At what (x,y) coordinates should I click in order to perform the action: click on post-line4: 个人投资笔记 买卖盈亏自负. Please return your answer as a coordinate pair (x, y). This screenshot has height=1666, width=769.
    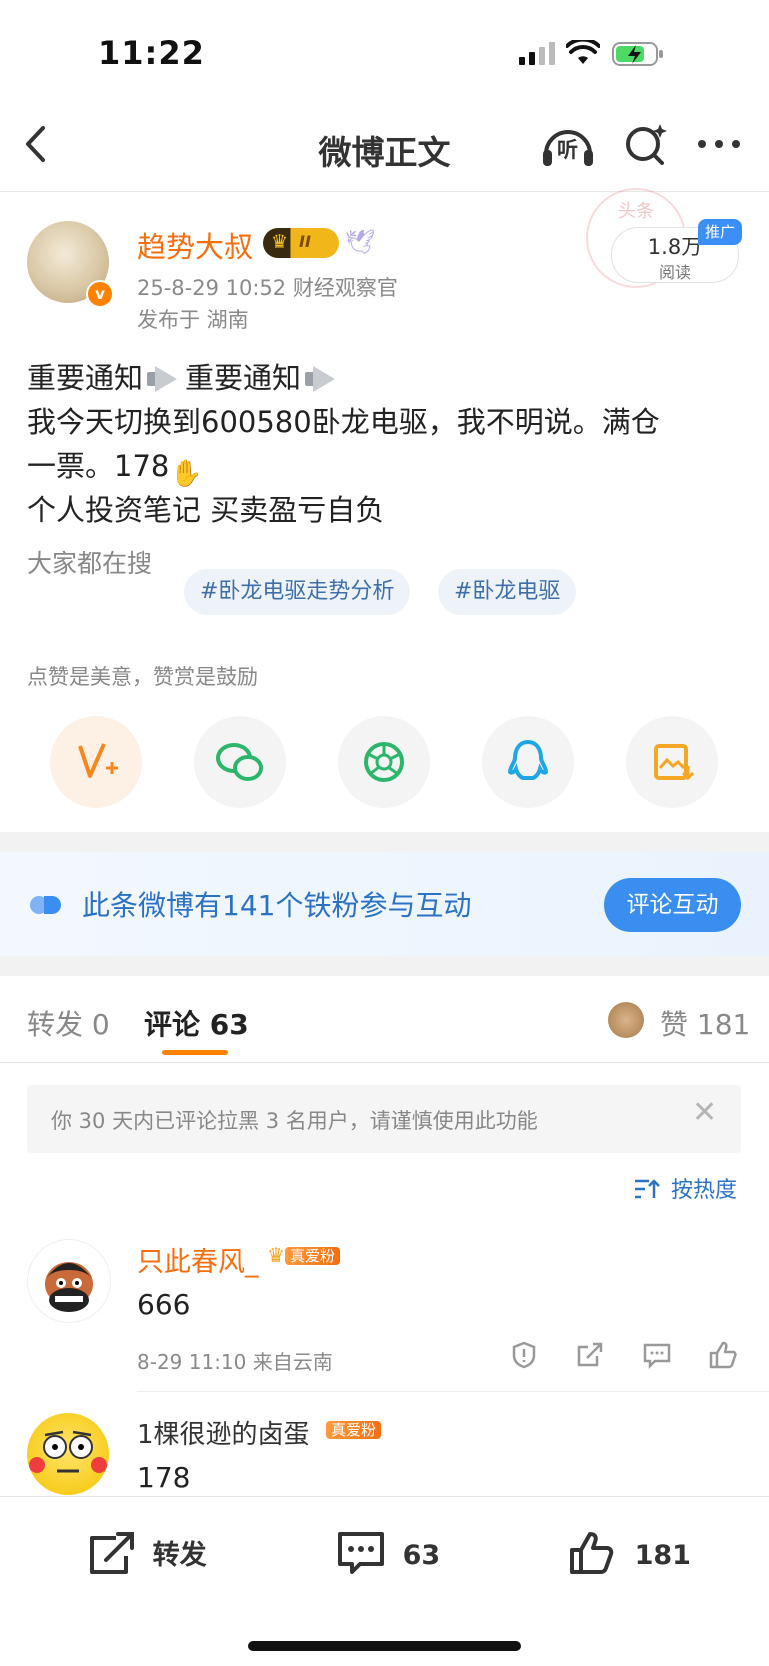
    Looking at the image, I should click on (206, 510).